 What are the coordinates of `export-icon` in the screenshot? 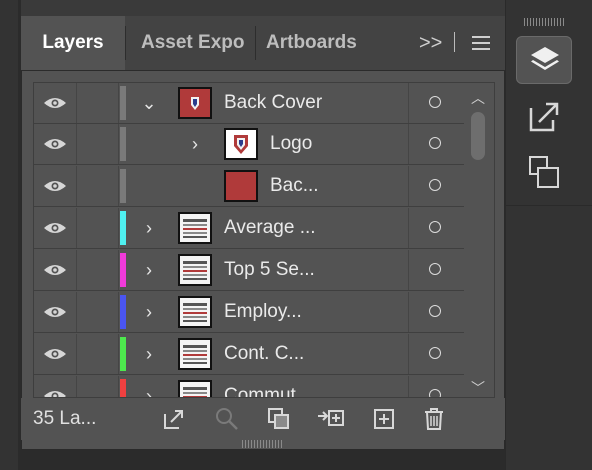 It's located at (174, 419).